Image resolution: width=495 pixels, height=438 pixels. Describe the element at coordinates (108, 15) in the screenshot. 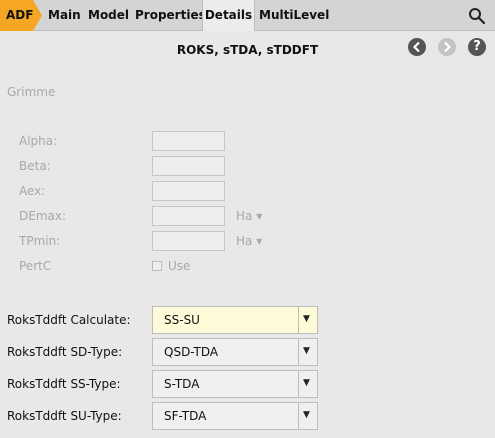

I see `tab-model: Model` at that location.